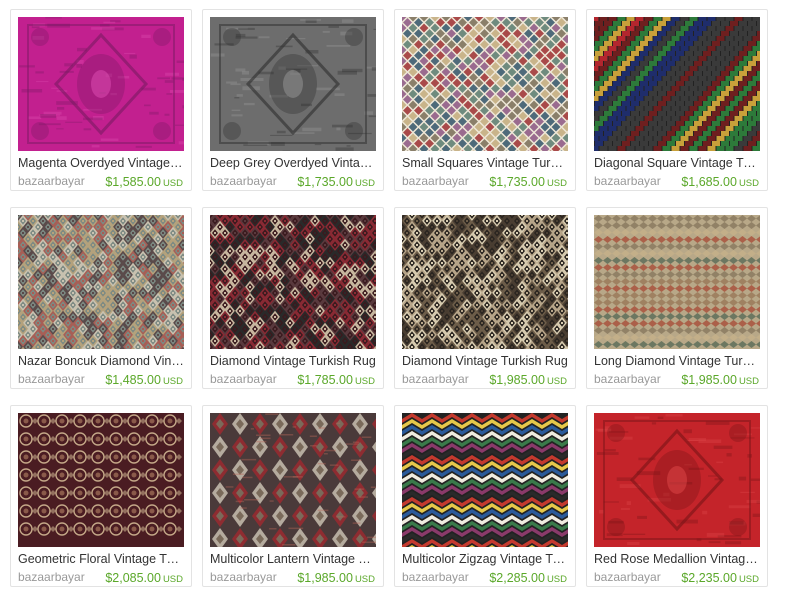 This screenshot has height=604, width=786. Describe the element at coordinates (325, 380) in the screenshot. I see `price-amount: $1,785.00` at that location.